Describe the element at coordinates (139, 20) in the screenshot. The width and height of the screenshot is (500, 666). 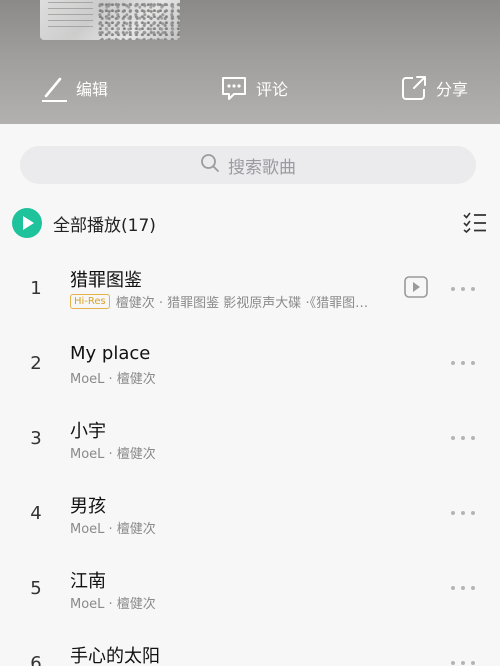
I see `cover-artwork` at that location.